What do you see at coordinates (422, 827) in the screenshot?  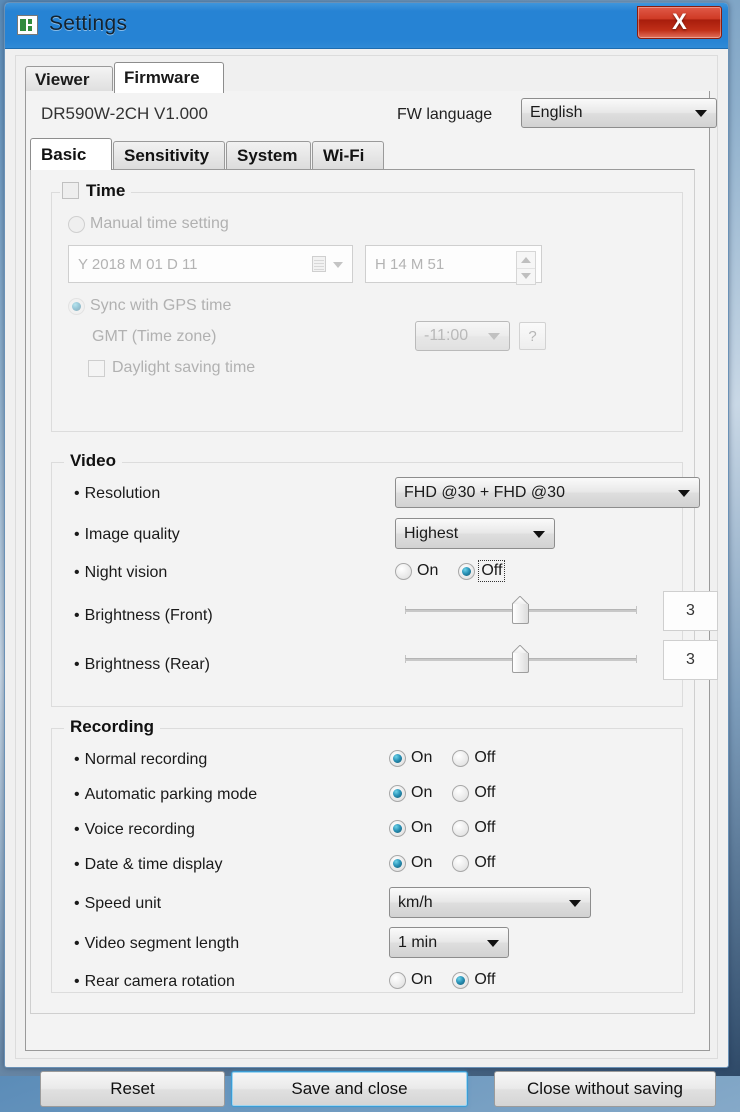 I see `radio-label-voice-on: On` at bounding box center [422, 827].